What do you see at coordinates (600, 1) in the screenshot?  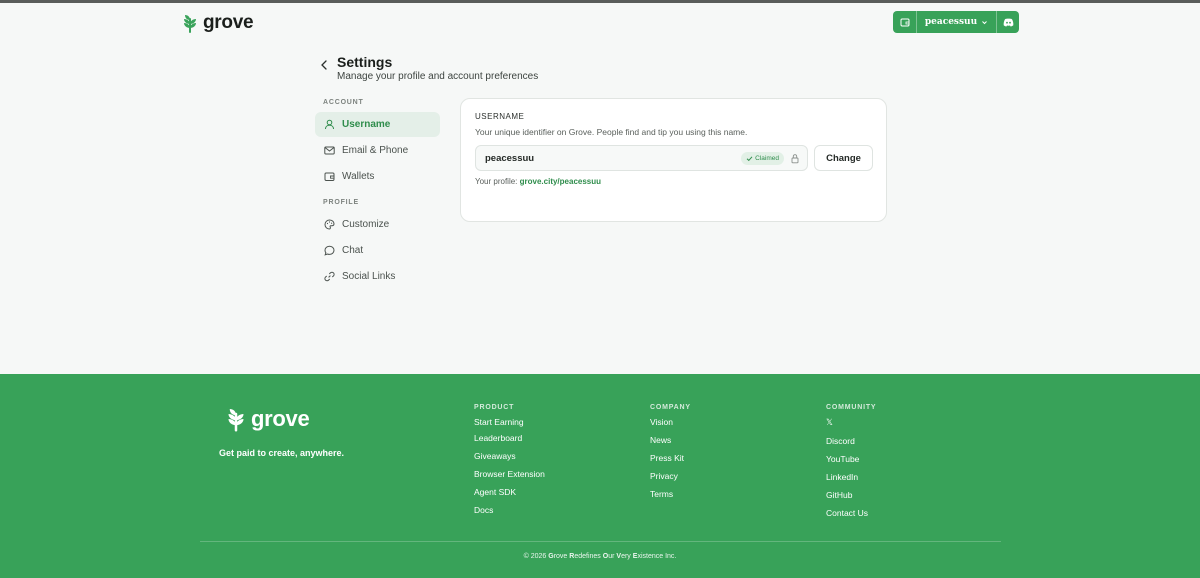 I see `top-border` at bounding box center [600, 1].